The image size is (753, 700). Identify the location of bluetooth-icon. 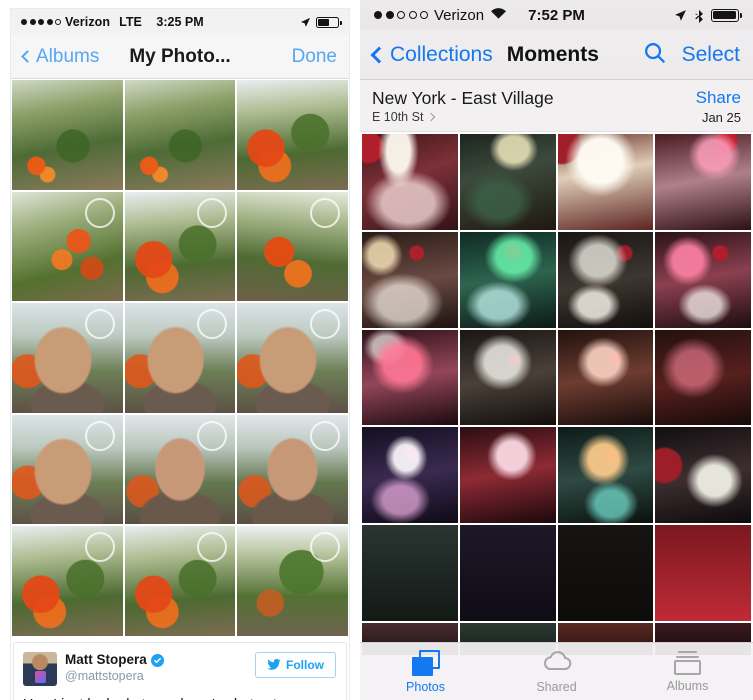
(699, 16).